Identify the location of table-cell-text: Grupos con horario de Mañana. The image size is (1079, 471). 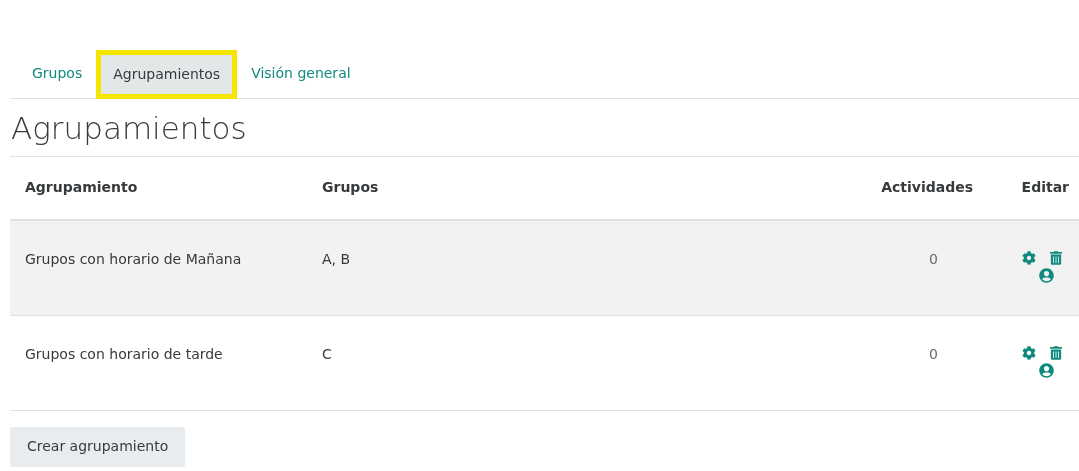
(133, 259).